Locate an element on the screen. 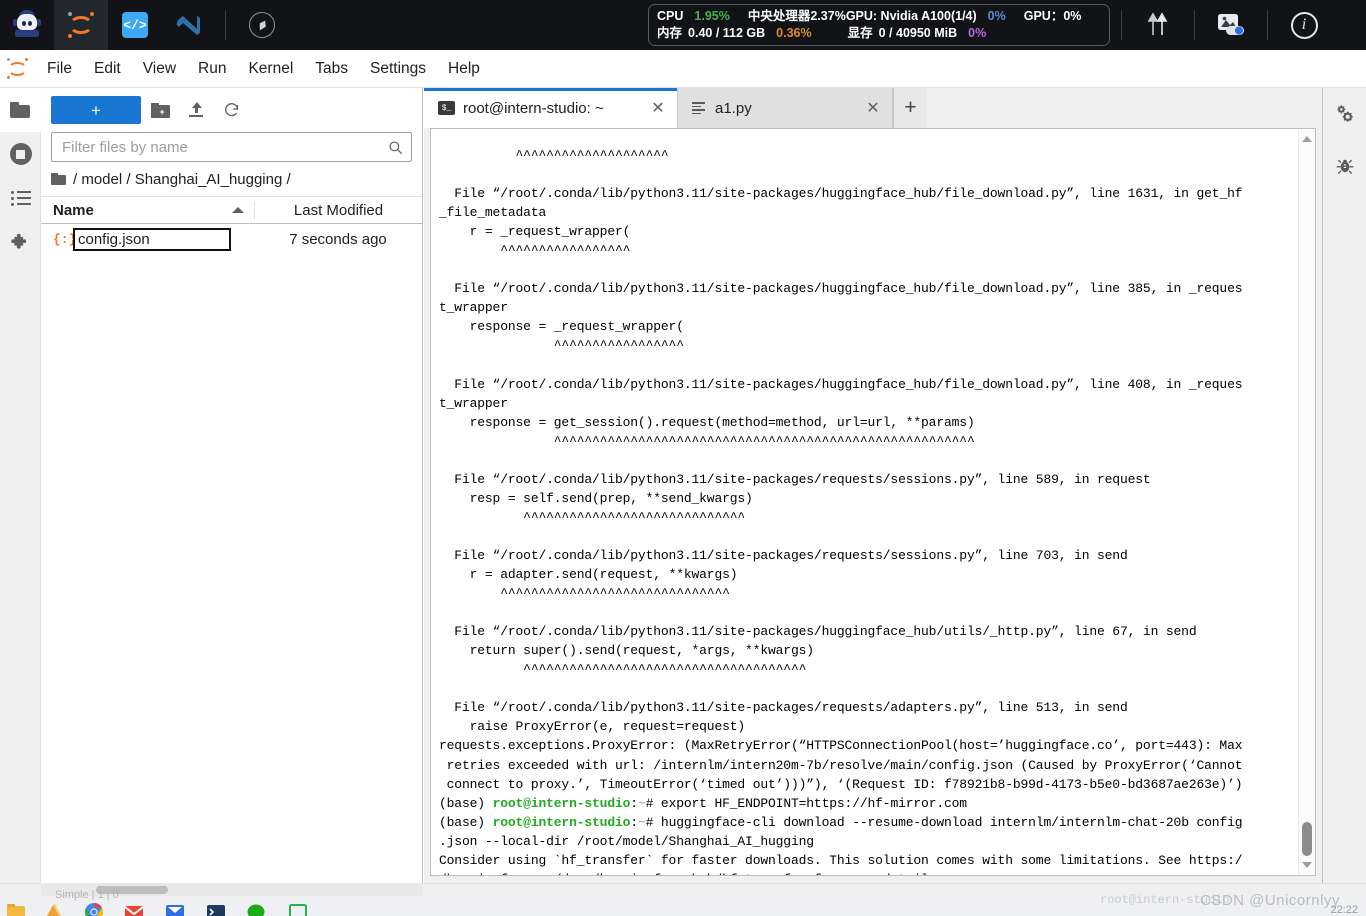  memory-label: 内存 is located at coordinates (670, 33).